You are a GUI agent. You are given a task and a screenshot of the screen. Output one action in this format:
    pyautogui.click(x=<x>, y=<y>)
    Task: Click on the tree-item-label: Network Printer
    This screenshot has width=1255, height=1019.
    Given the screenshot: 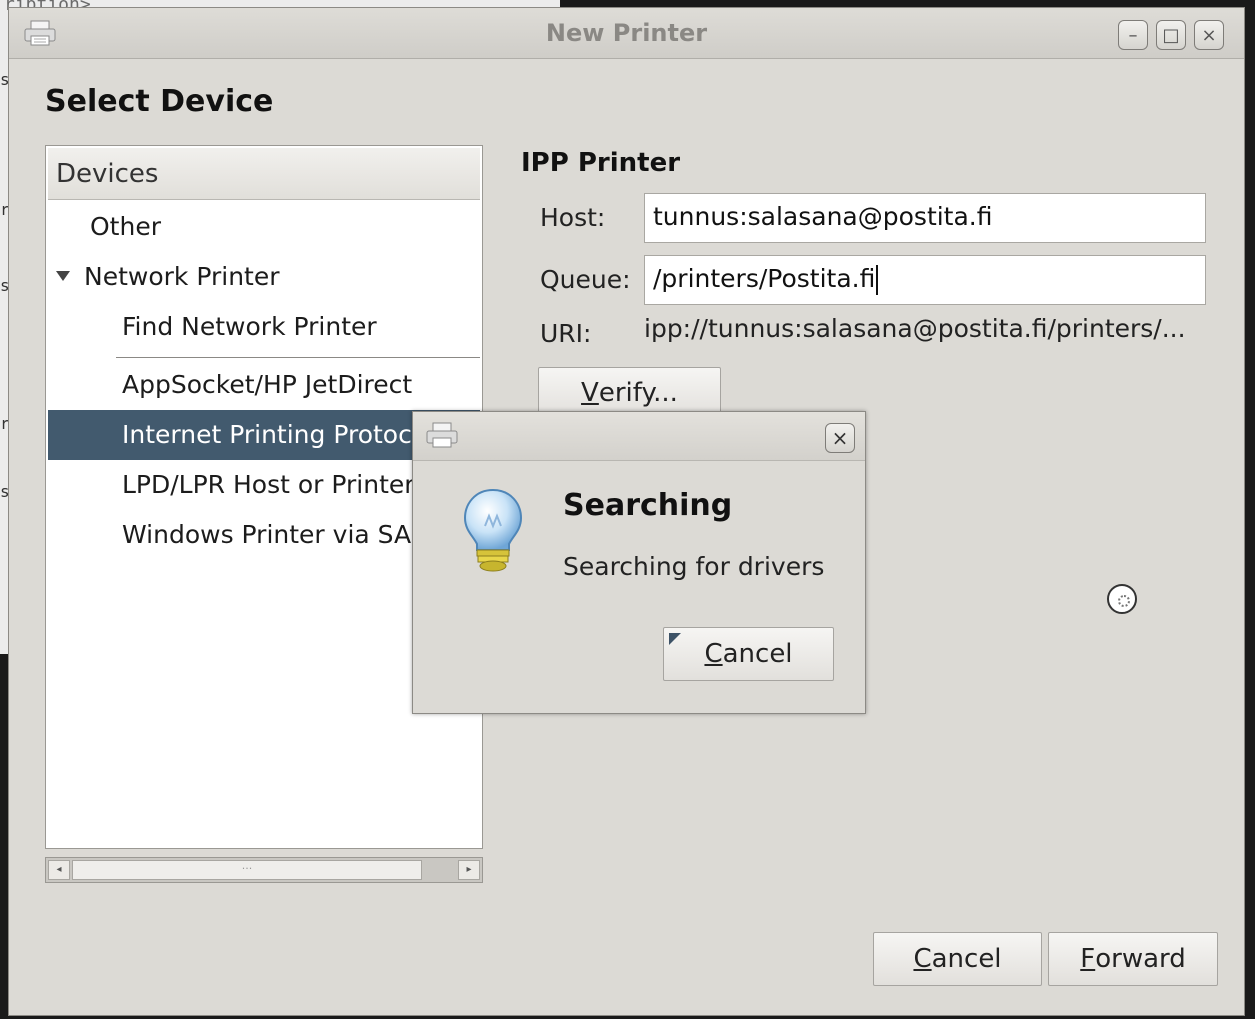 What is the action you would take?
    pyautogui.click(x=182, y=276)
    